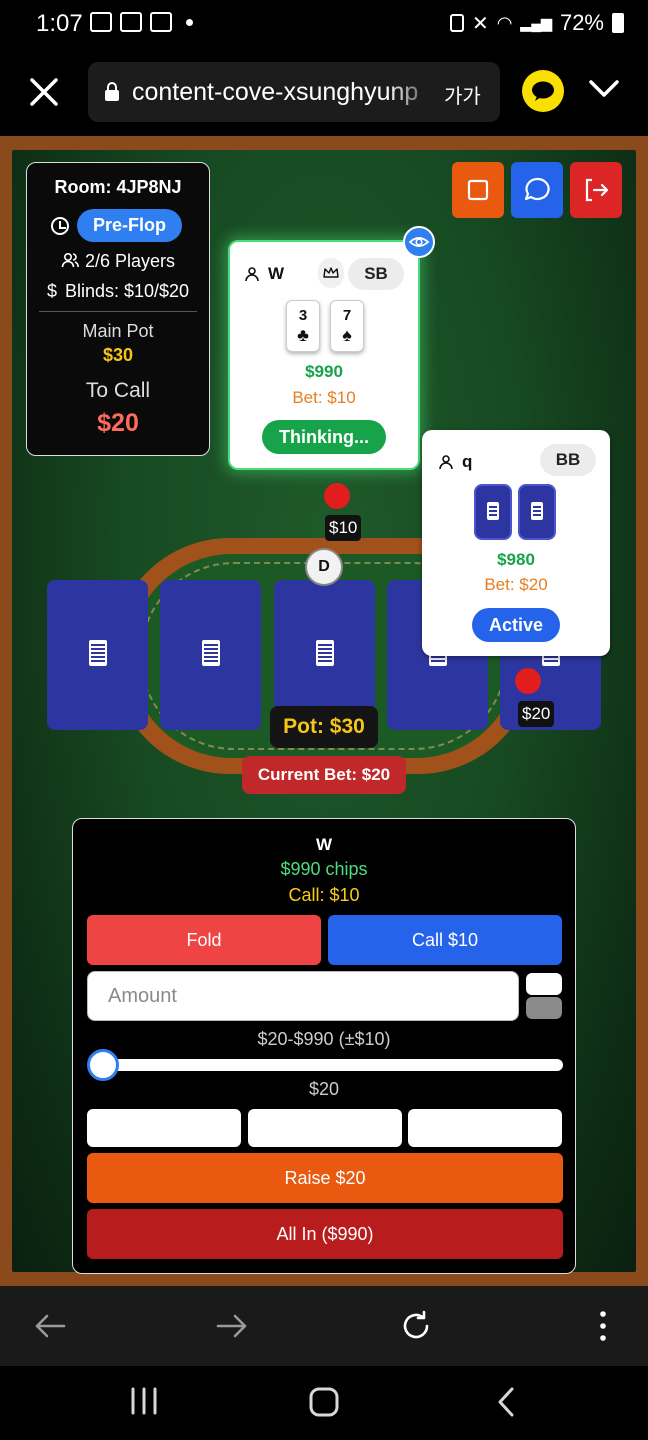 The width and height of the screenshot is (648, 1440). What do you see at coordinates (445, 940) in the screenshot?
I see `call-button: Call $10` at bounding box center [445, 940].